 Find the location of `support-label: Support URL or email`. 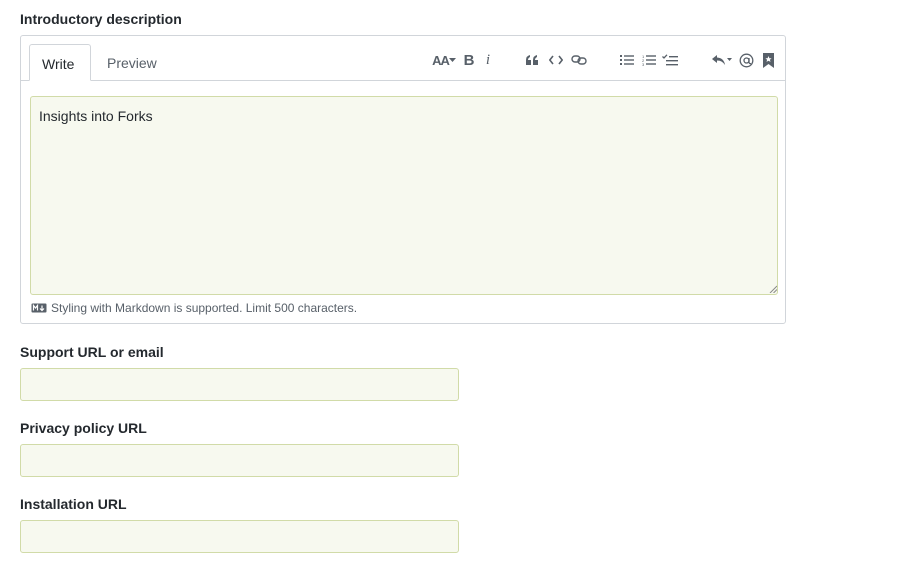

support-label: Support URL or email is located at coordinates (92, 352).